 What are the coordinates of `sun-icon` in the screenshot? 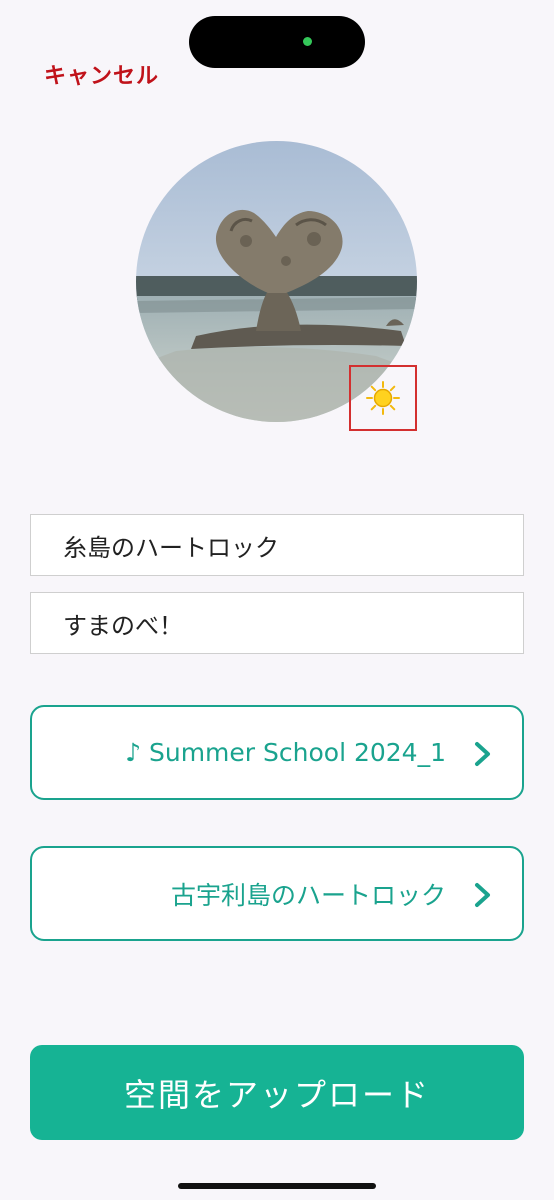 It's located at (383, 398).